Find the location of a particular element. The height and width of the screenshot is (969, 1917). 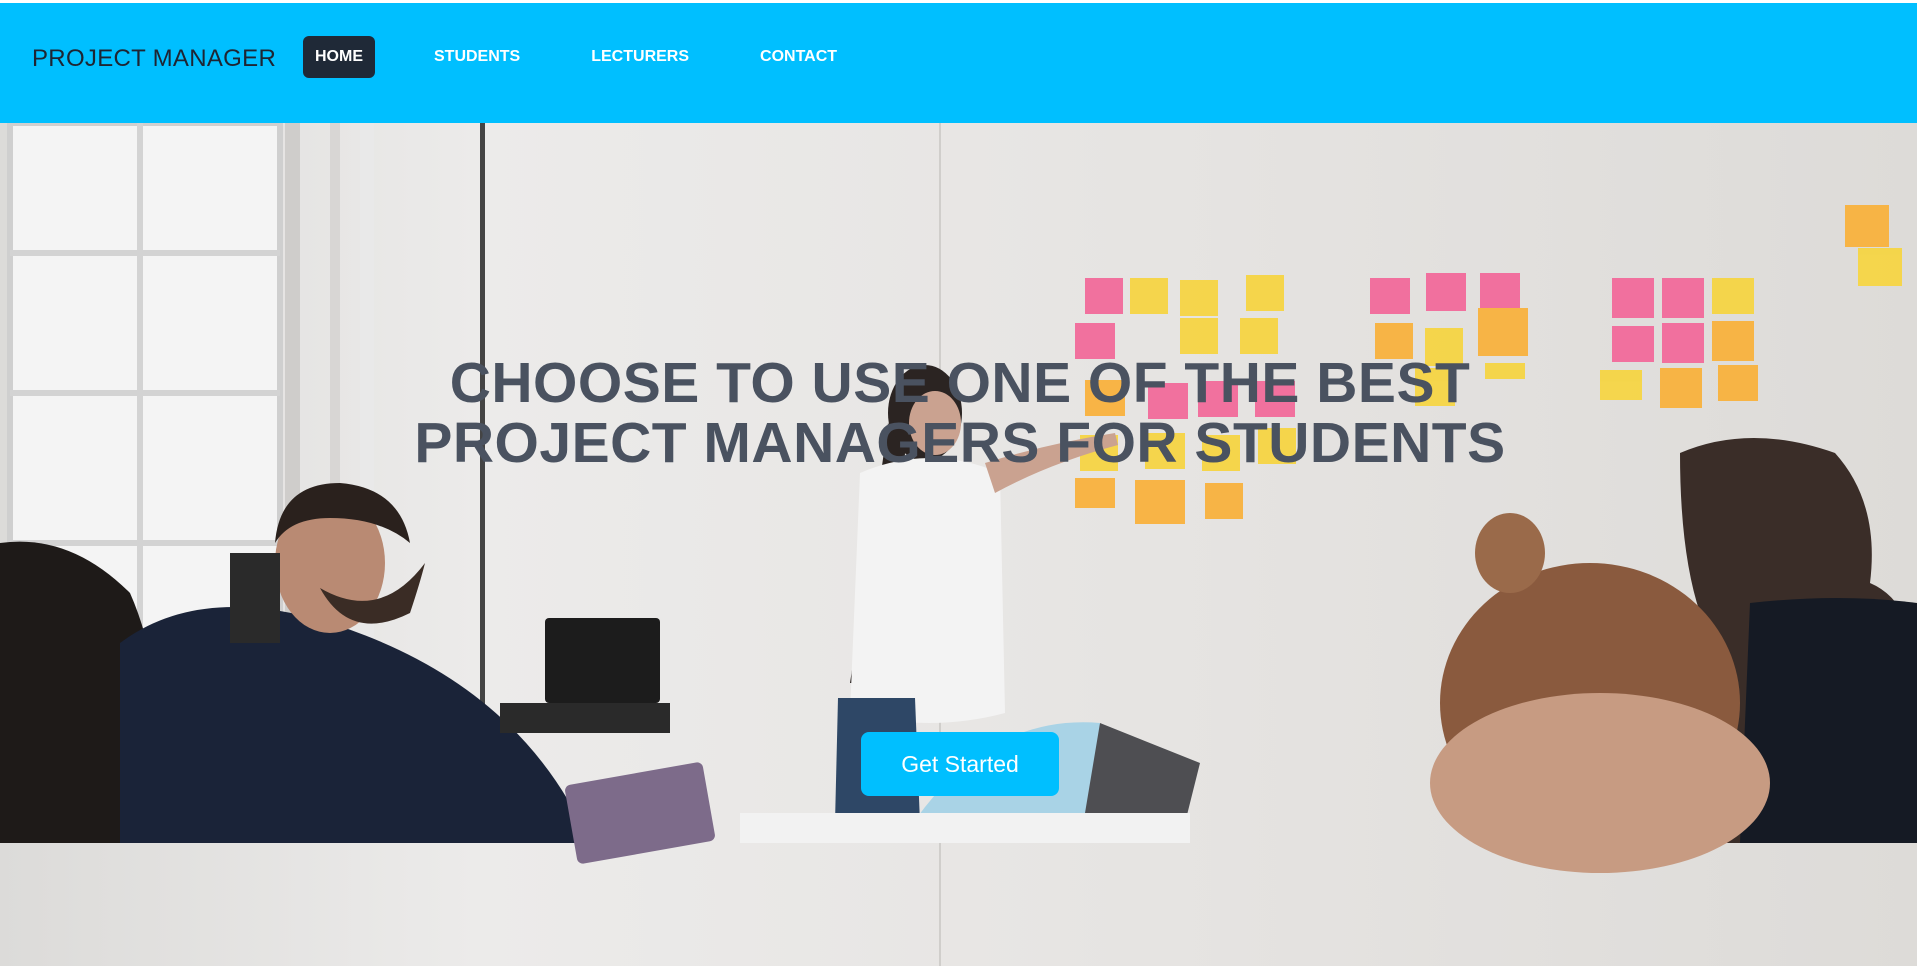

nav-link-home: HOME is located at coordinates (339, 57).